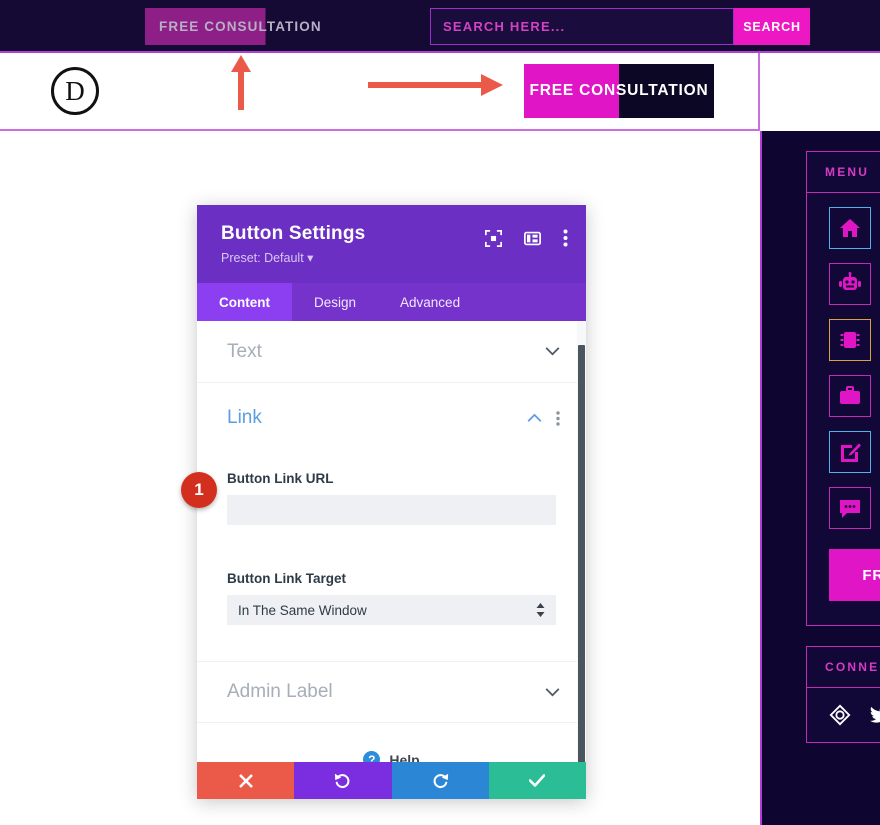  I want to click on button-link-target-label: Button Link Target, so click(286, 578).